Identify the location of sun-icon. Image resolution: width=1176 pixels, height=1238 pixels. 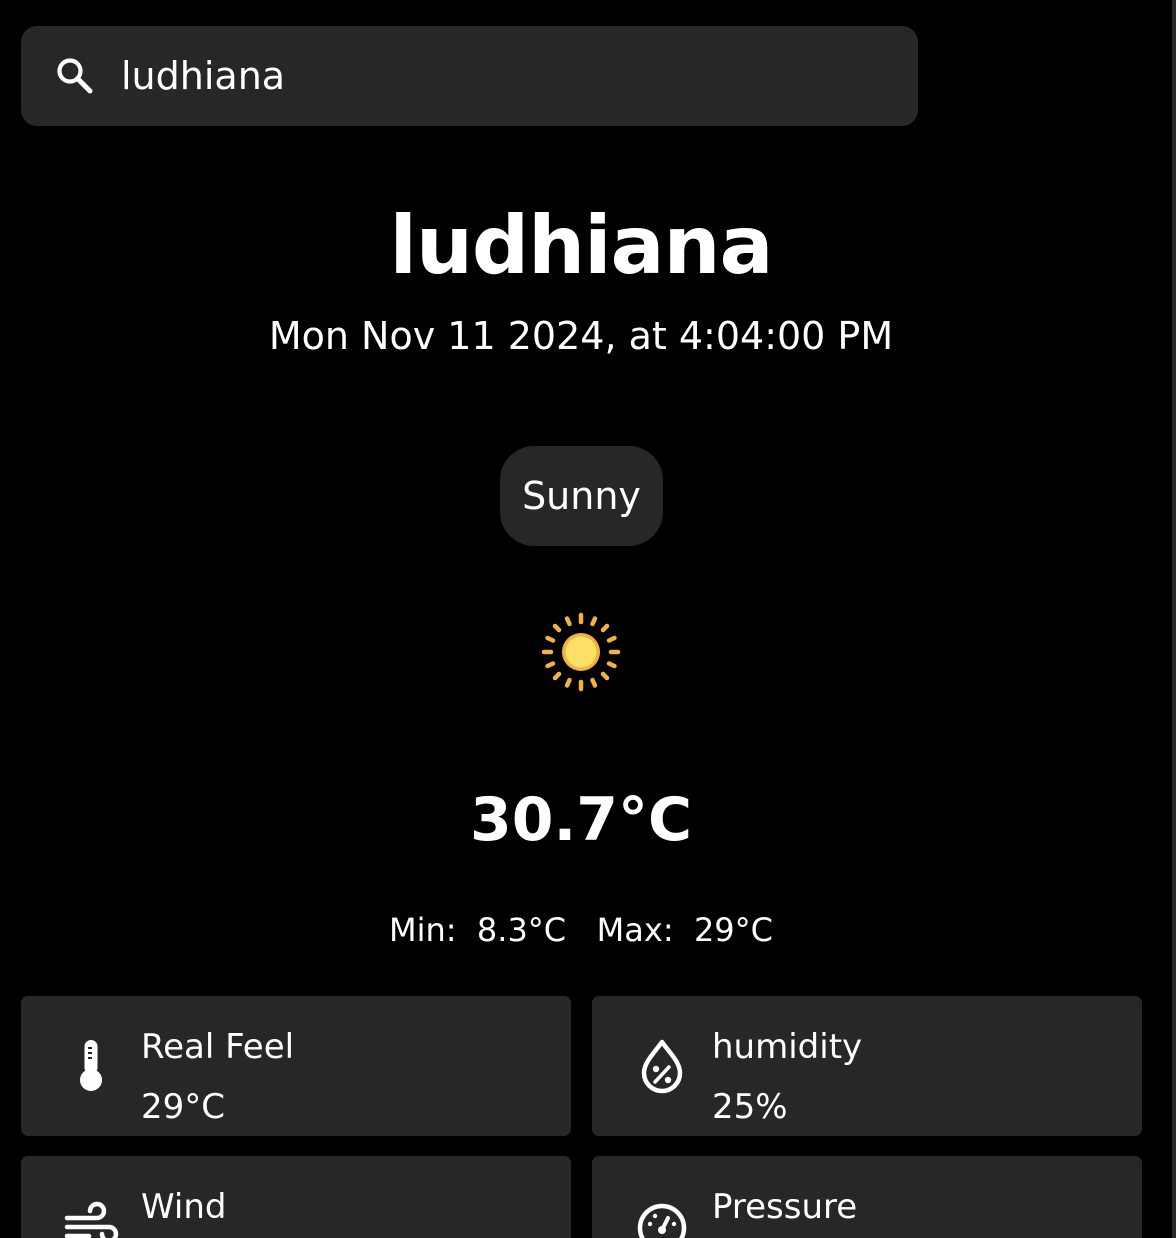
(581, 652).